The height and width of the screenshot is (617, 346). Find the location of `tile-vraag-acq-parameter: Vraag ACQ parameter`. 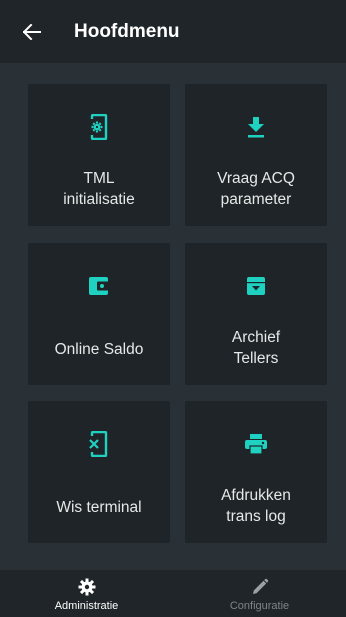

tile-vraag-acq-parameter: Vraag ACQ parameter is located at coordinates (256, 155).